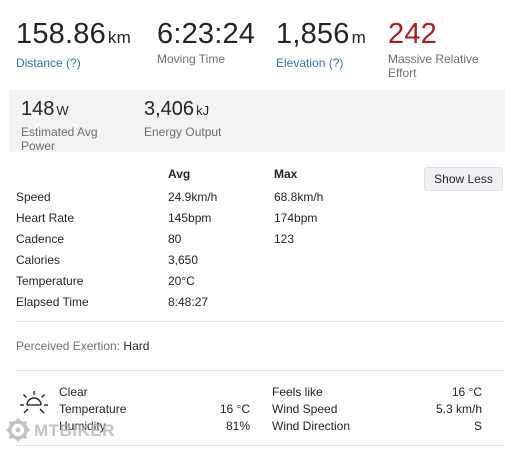 This screenshot has height=451, width=521. Describe the element at coordinates (261, 263) in the screenshot. I see `table-row: Calories 3,650` at that location.